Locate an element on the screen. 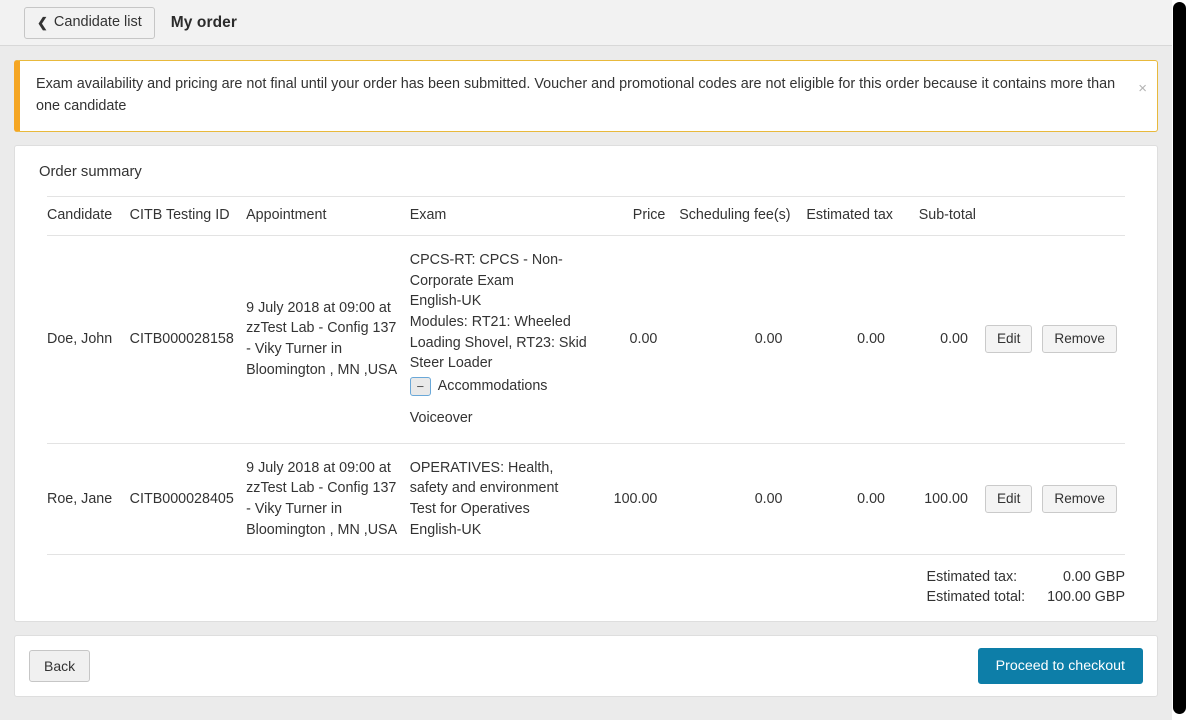 The width and height of the screenshot is (1191, 720). column-header-testing-id: CITB Testing ID is located at coordinates (188, 215).